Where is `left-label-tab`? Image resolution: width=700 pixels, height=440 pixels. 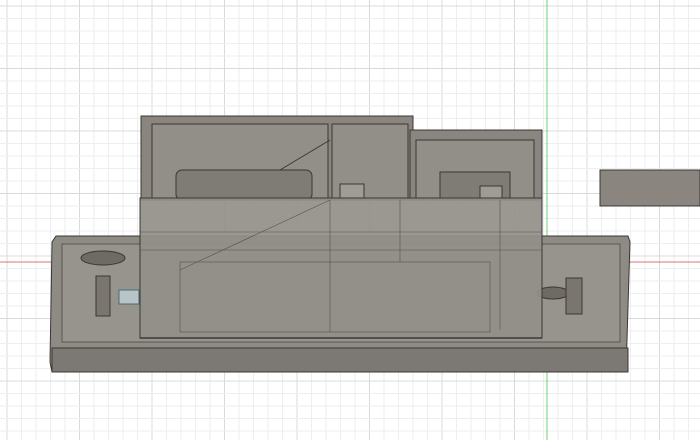
left-label-tab is located at coordinates (129, 297).